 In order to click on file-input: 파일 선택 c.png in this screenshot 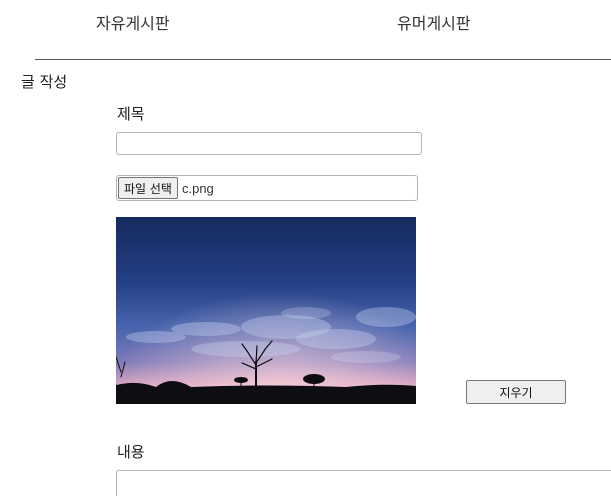, I will do `click(267, 188)`.